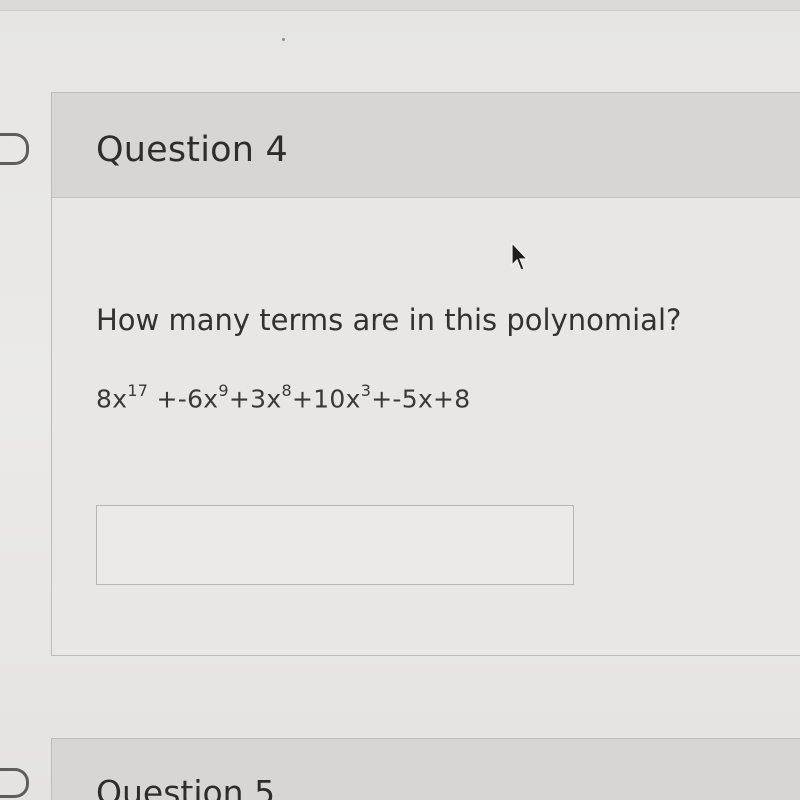  What do you see at coordinates (426, 145) in the screenshot?
I see `question-4-header: Question 4` at bounding box center [426, 145].